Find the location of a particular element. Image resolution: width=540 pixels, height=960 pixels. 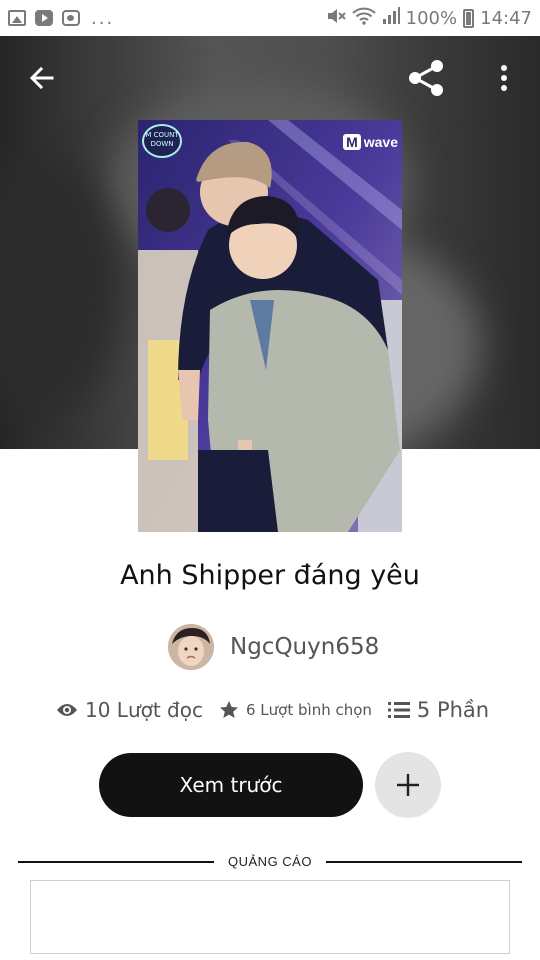

cover-brand: Mwave is located at coordinates (370, 142).